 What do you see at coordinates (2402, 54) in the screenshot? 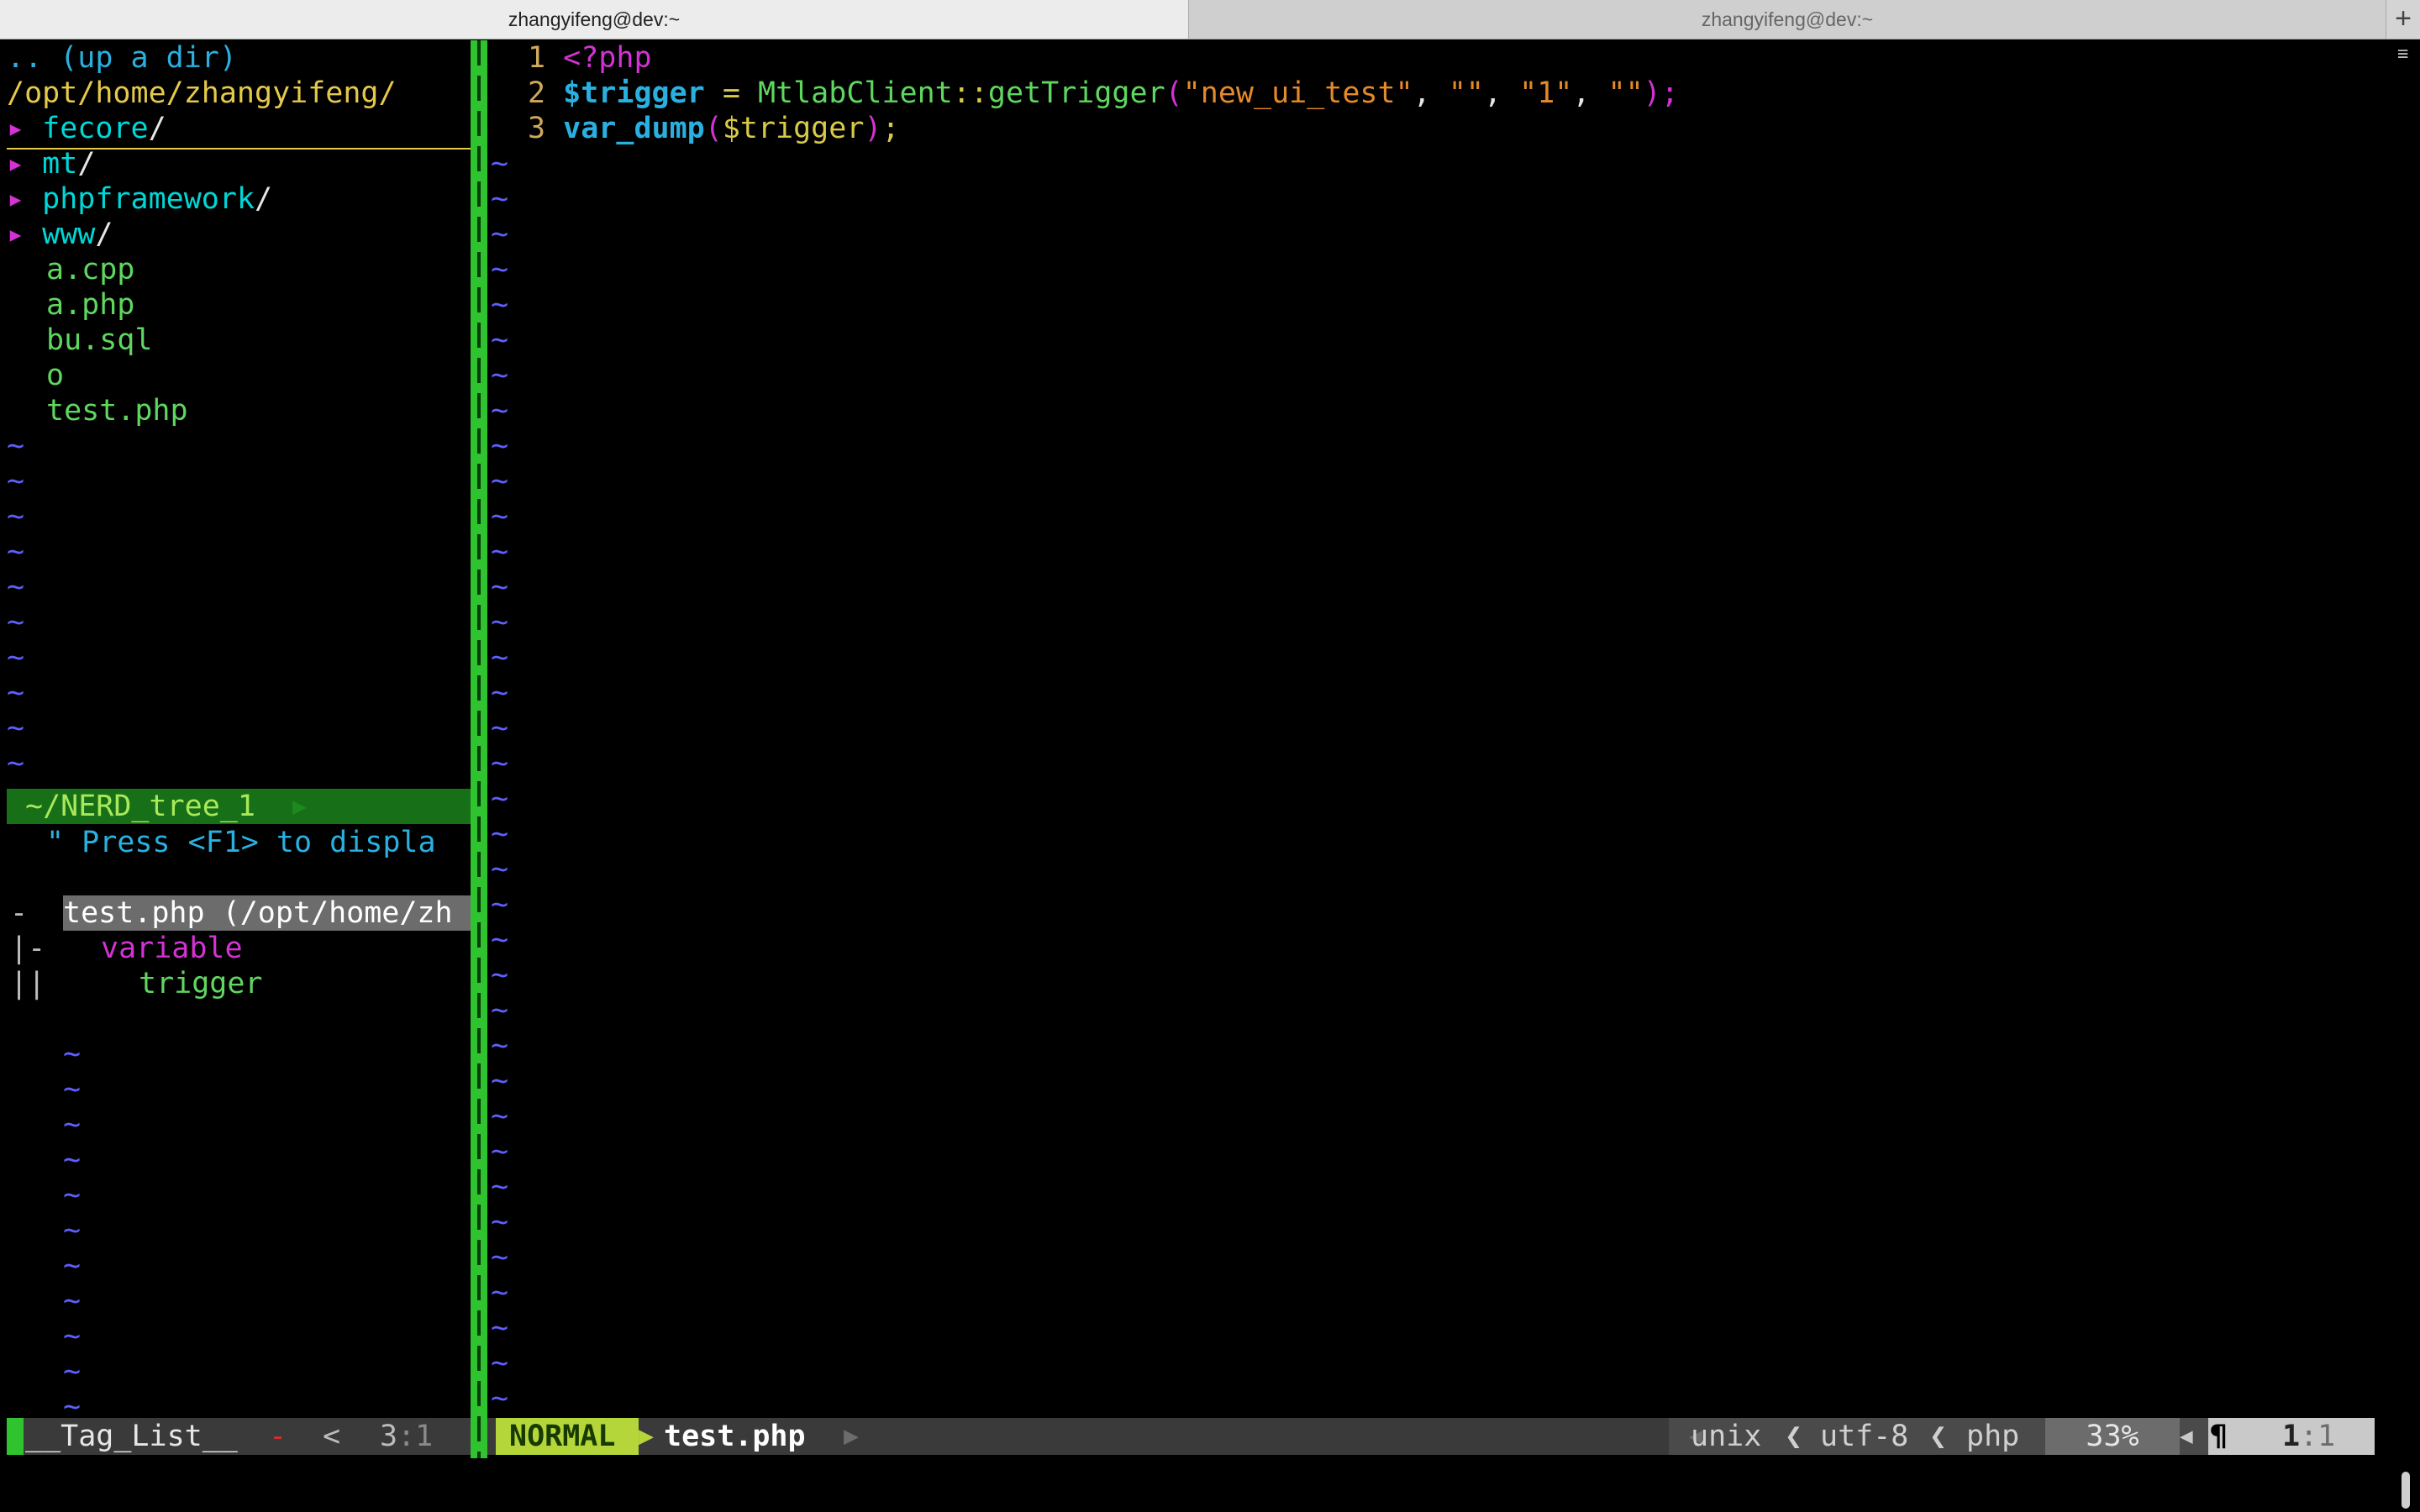
I see `menu-icon: ≡` at bounding box center [2402, 54].